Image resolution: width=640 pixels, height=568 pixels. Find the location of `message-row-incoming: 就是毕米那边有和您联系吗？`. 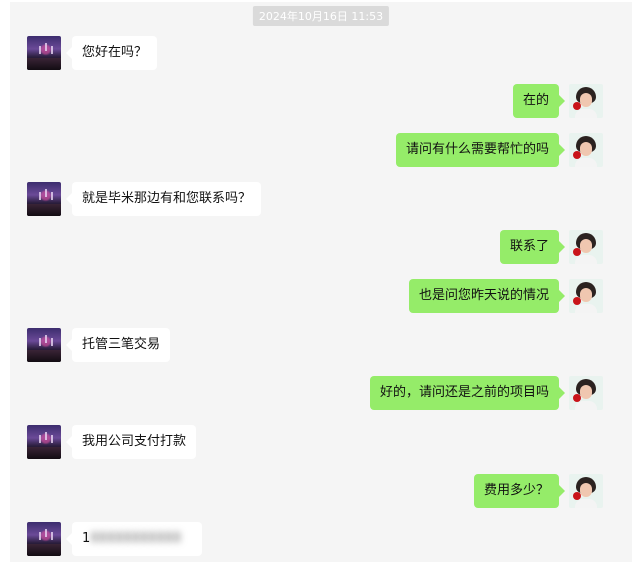

message-row-incoming: 就是毕米那边有和您联系吗？ is located at coordinates (321, 202).